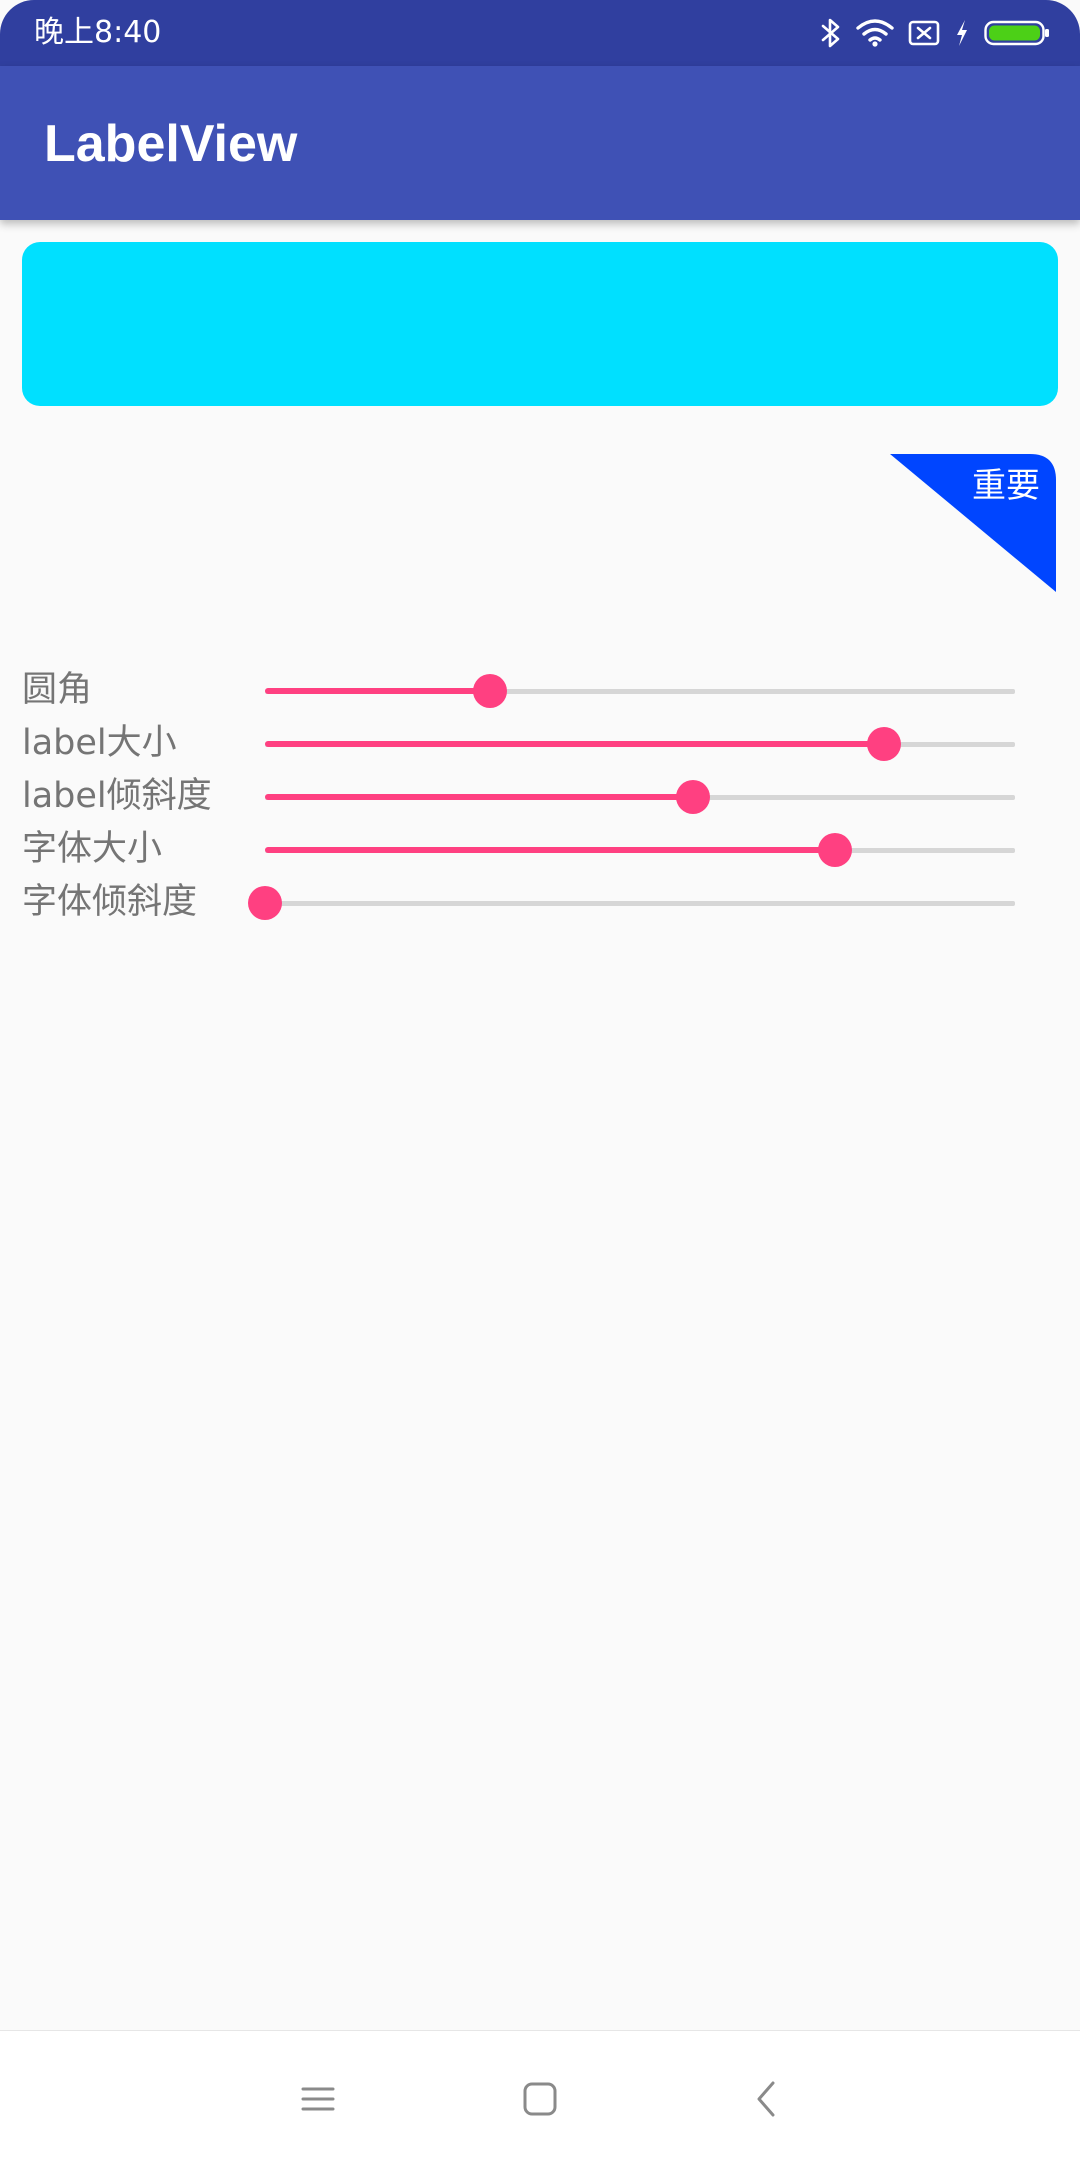 This screenshot has height=2161, width=1080. I want to click on controls-panel: 圆角 label大小 label倾斜度 字体大小字体倾斜度, so click(540, 796).